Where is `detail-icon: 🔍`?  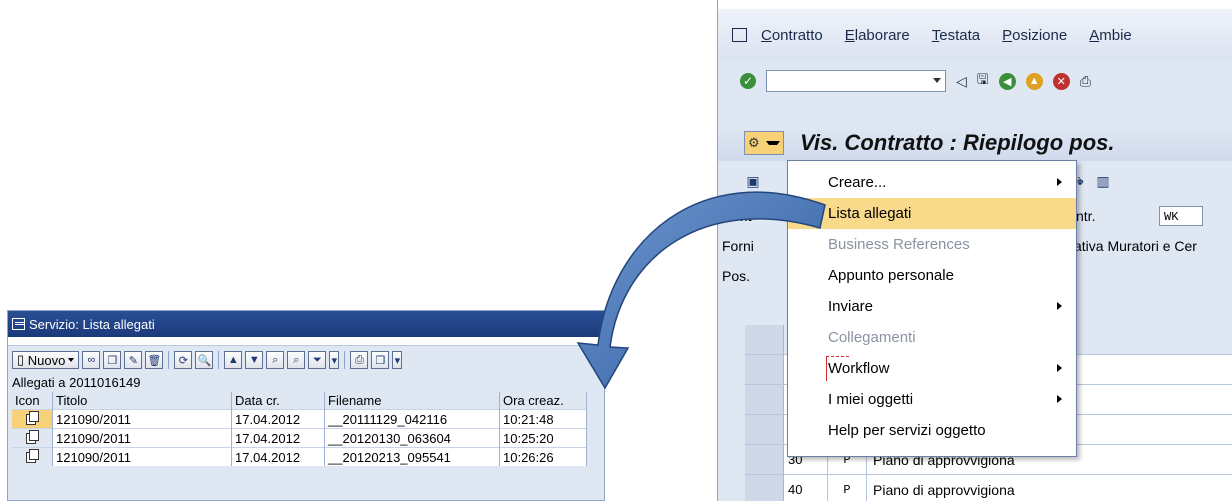 detail-icon: 🔍 is located at coordinates (204, 360).